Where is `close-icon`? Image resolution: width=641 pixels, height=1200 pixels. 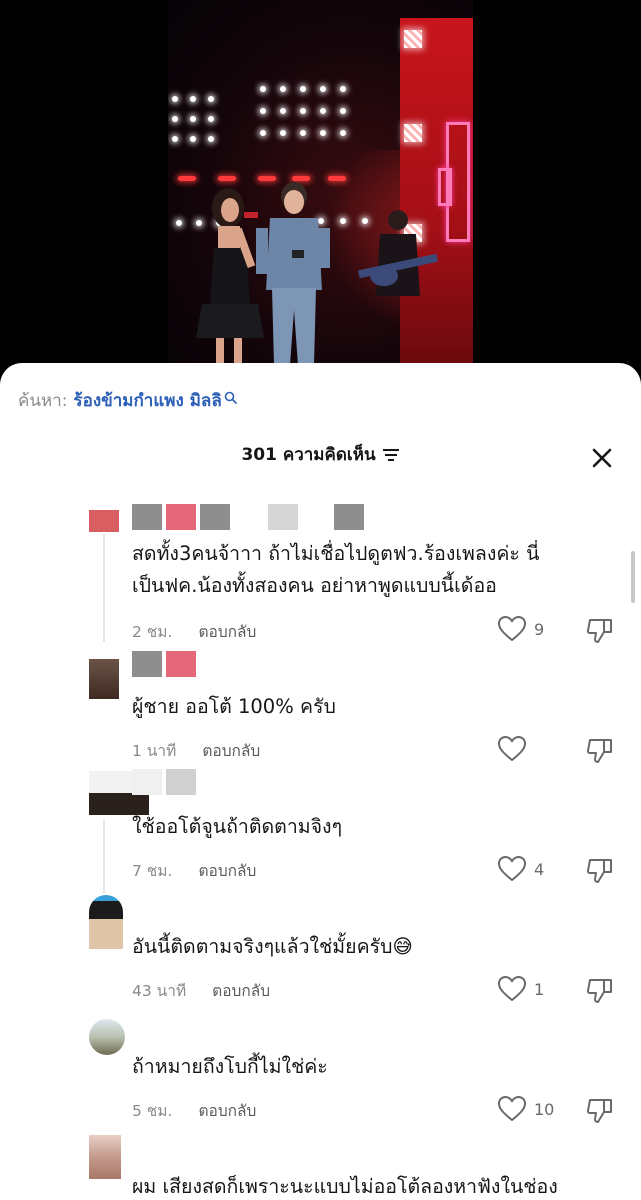
close-icon is located at coordinates (602, 458).